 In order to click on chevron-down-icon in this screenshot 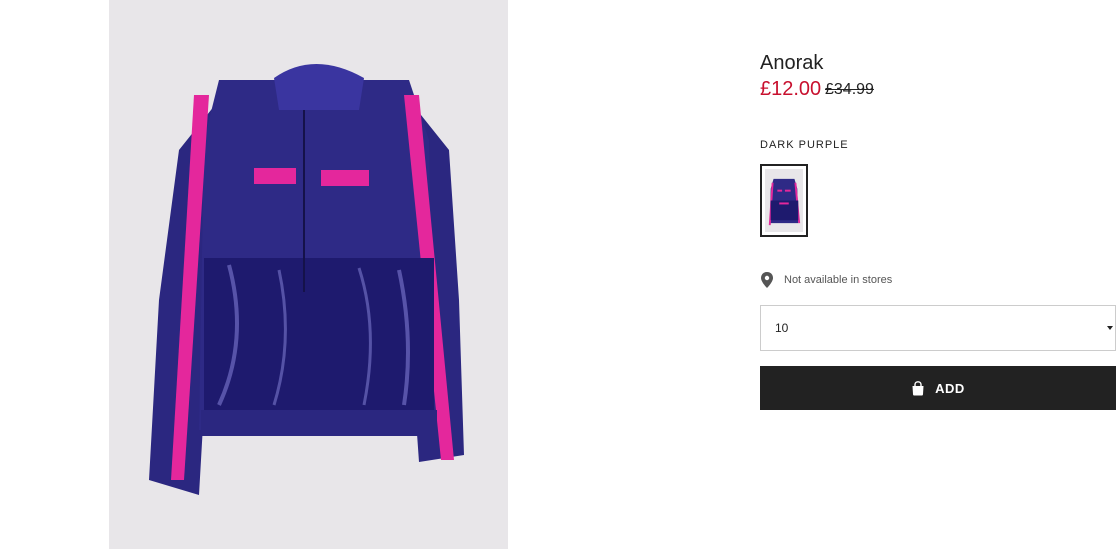, I will do `click(1110, 328)`.